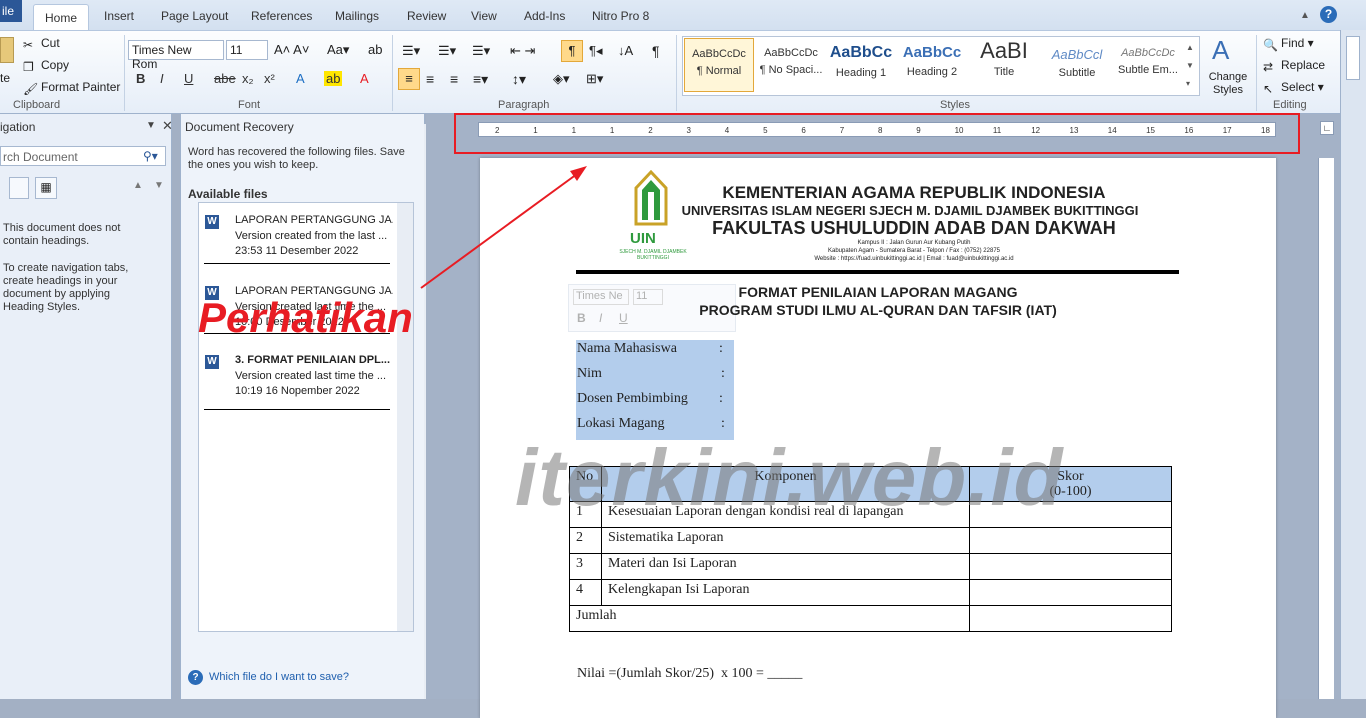 This screenshot has height=718, width=1366. I want to click on browse-headings-tab, so click(19, 188).